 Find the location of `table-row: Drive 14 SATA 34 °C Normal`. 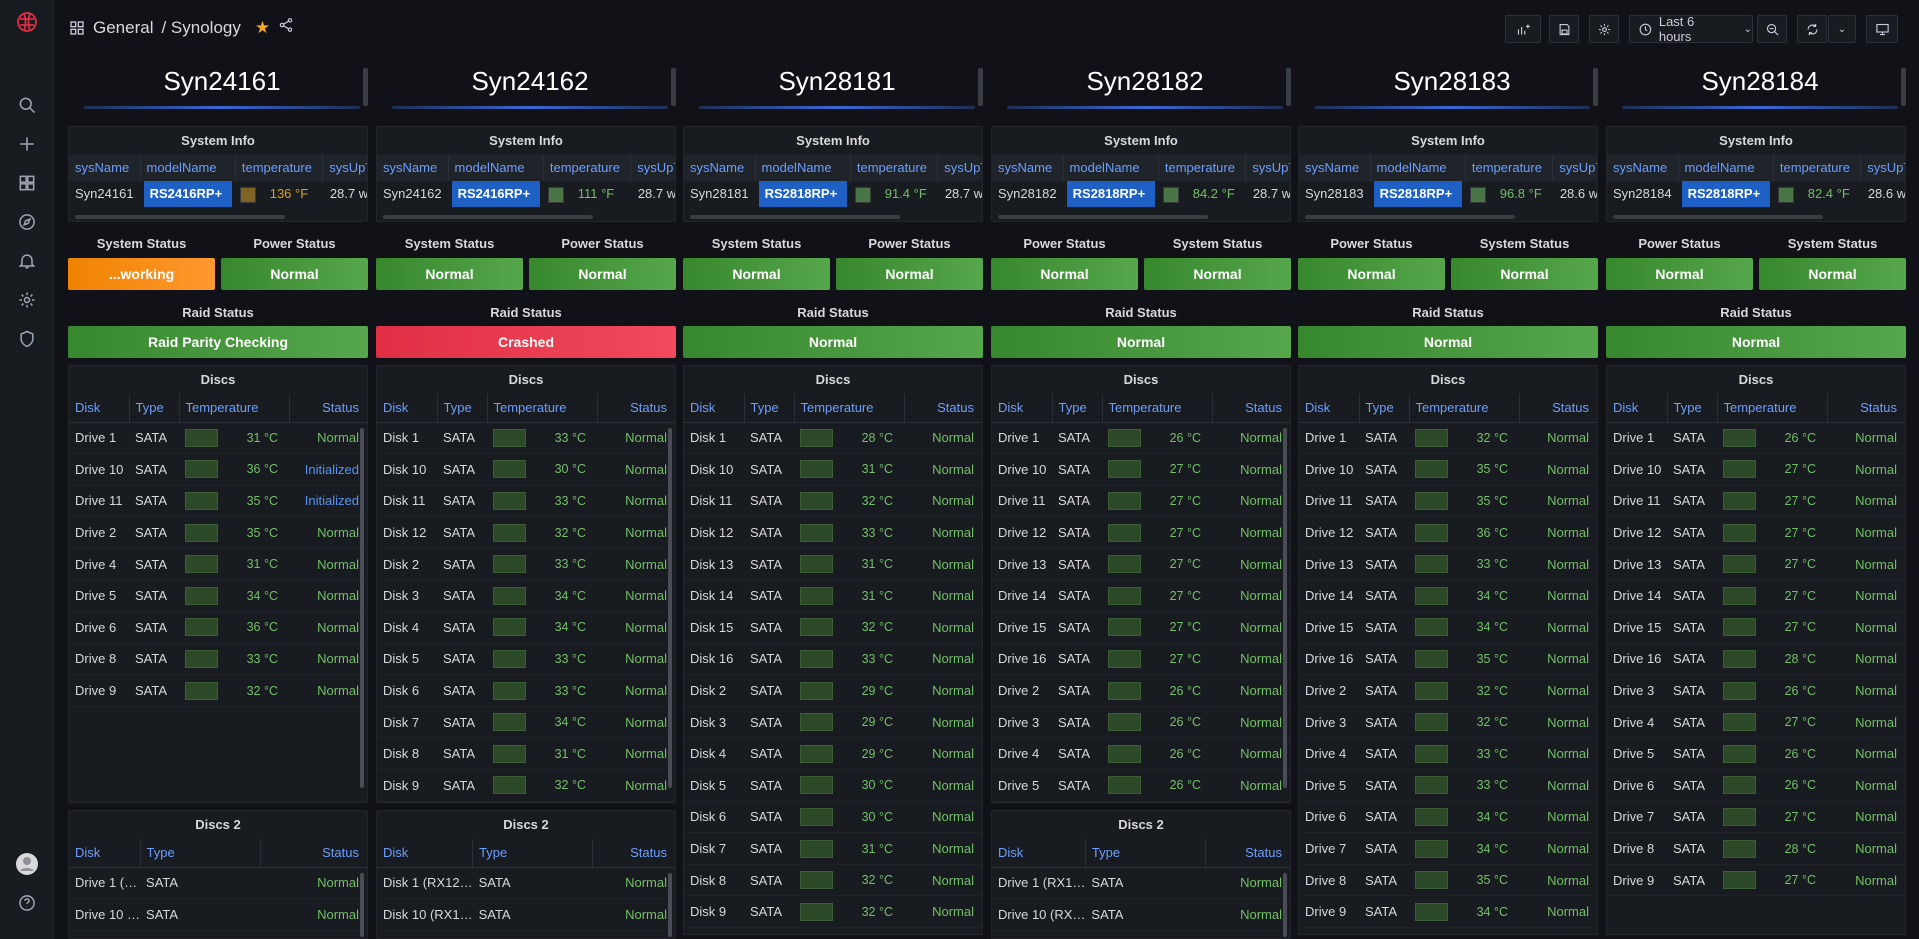

table-row: Drive 14 SATA 34 °C Normal is located at coordinates (1448, 596).